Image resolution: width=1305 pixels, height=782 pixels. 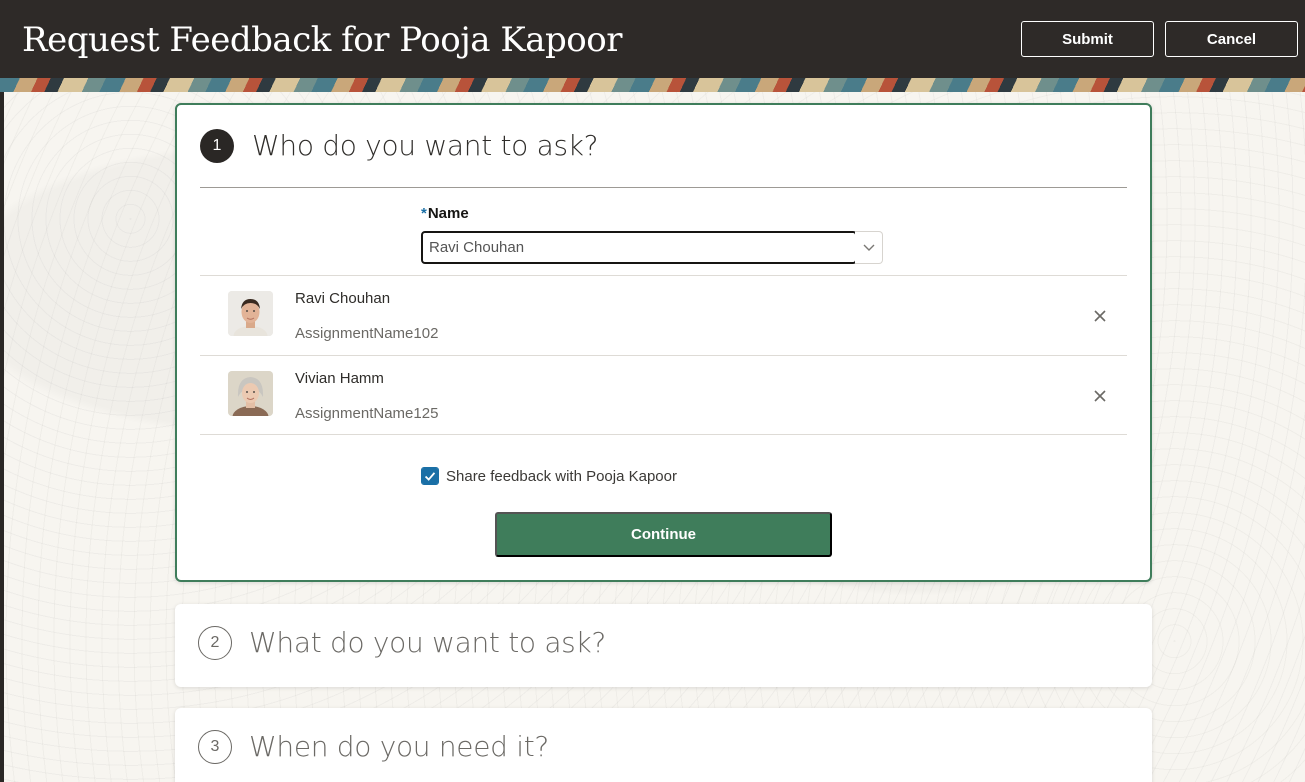 What do you see at coordinates (663, 316) in the screenshot?
I see `selected-person-row: Ravi Chouhan AssignmentName102` at bounding box center [663, 316].